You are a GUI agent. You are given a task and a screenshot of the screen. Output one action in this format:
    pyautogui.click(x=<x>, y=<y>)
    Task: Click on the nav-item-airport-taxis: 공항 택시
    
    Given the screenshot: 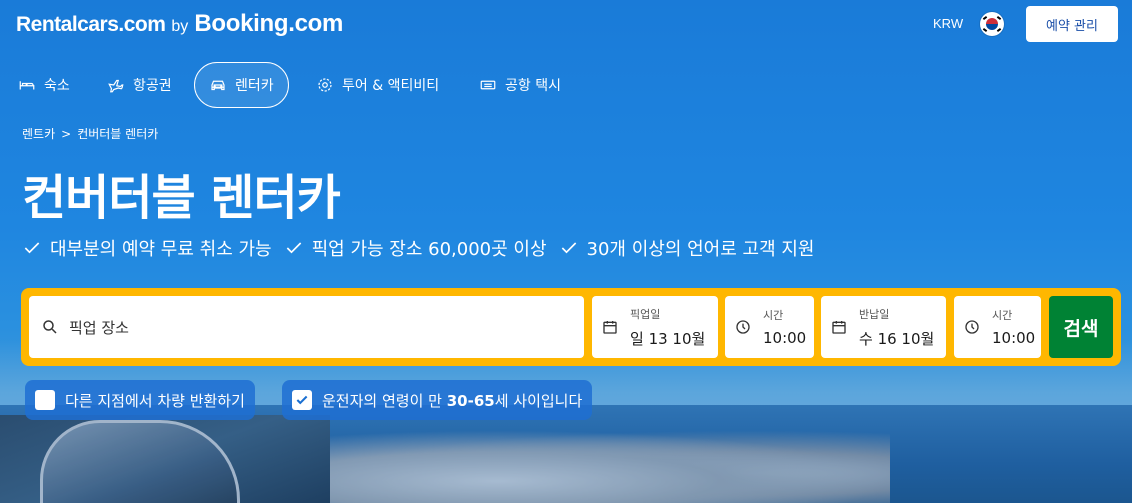 What is the action you would take?
    pyautogui.click(x=520, y=85)
    